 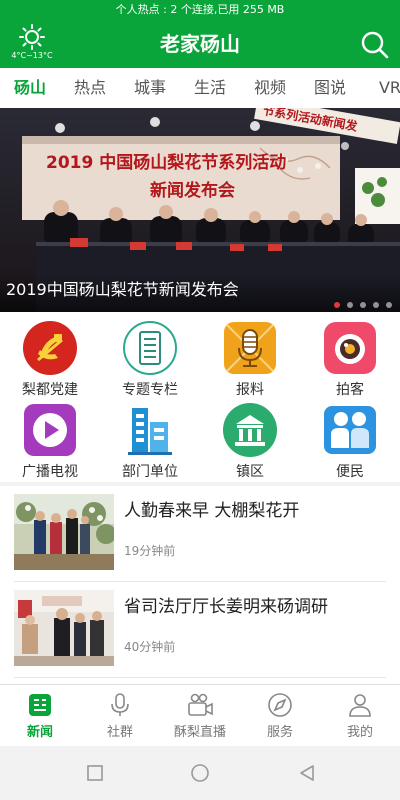 What do you see at coordinates (50, 348) in the screenshot?
I see `party-emblem-icon` at bounding box center [50, 348].